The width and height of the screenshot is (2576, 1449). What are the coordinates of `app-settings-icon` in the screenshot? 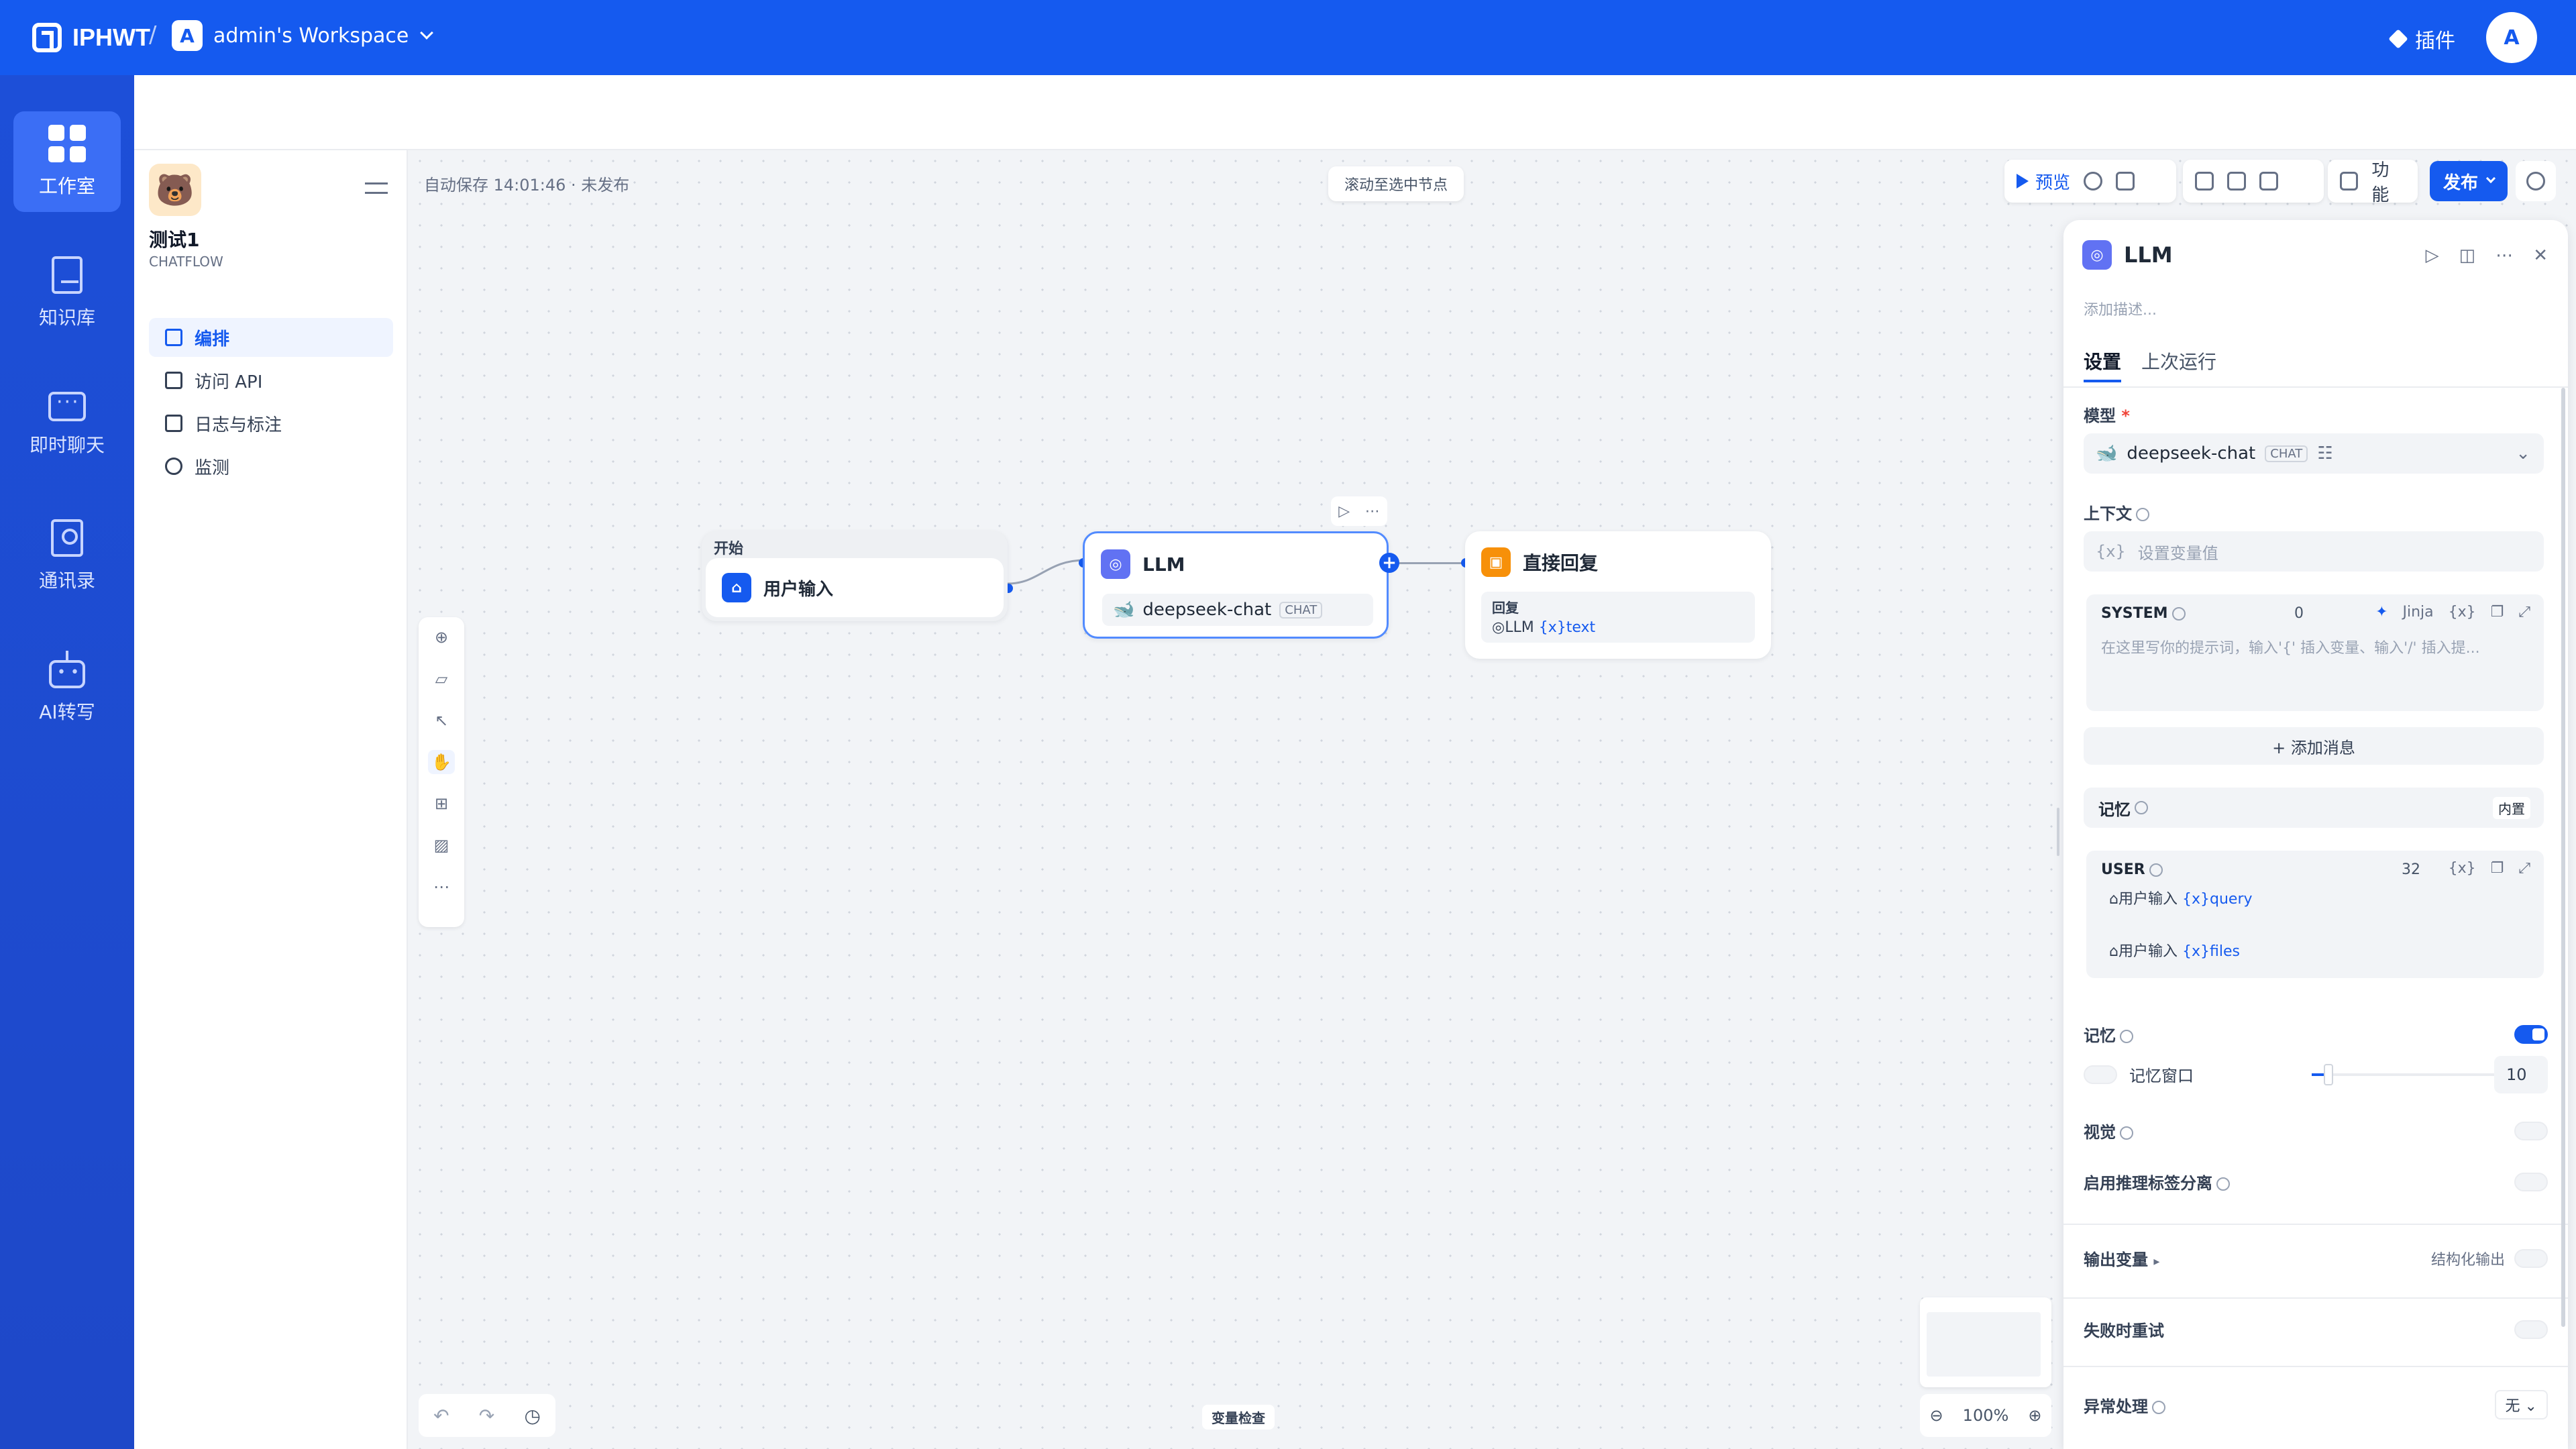 It's located at (376, 188).